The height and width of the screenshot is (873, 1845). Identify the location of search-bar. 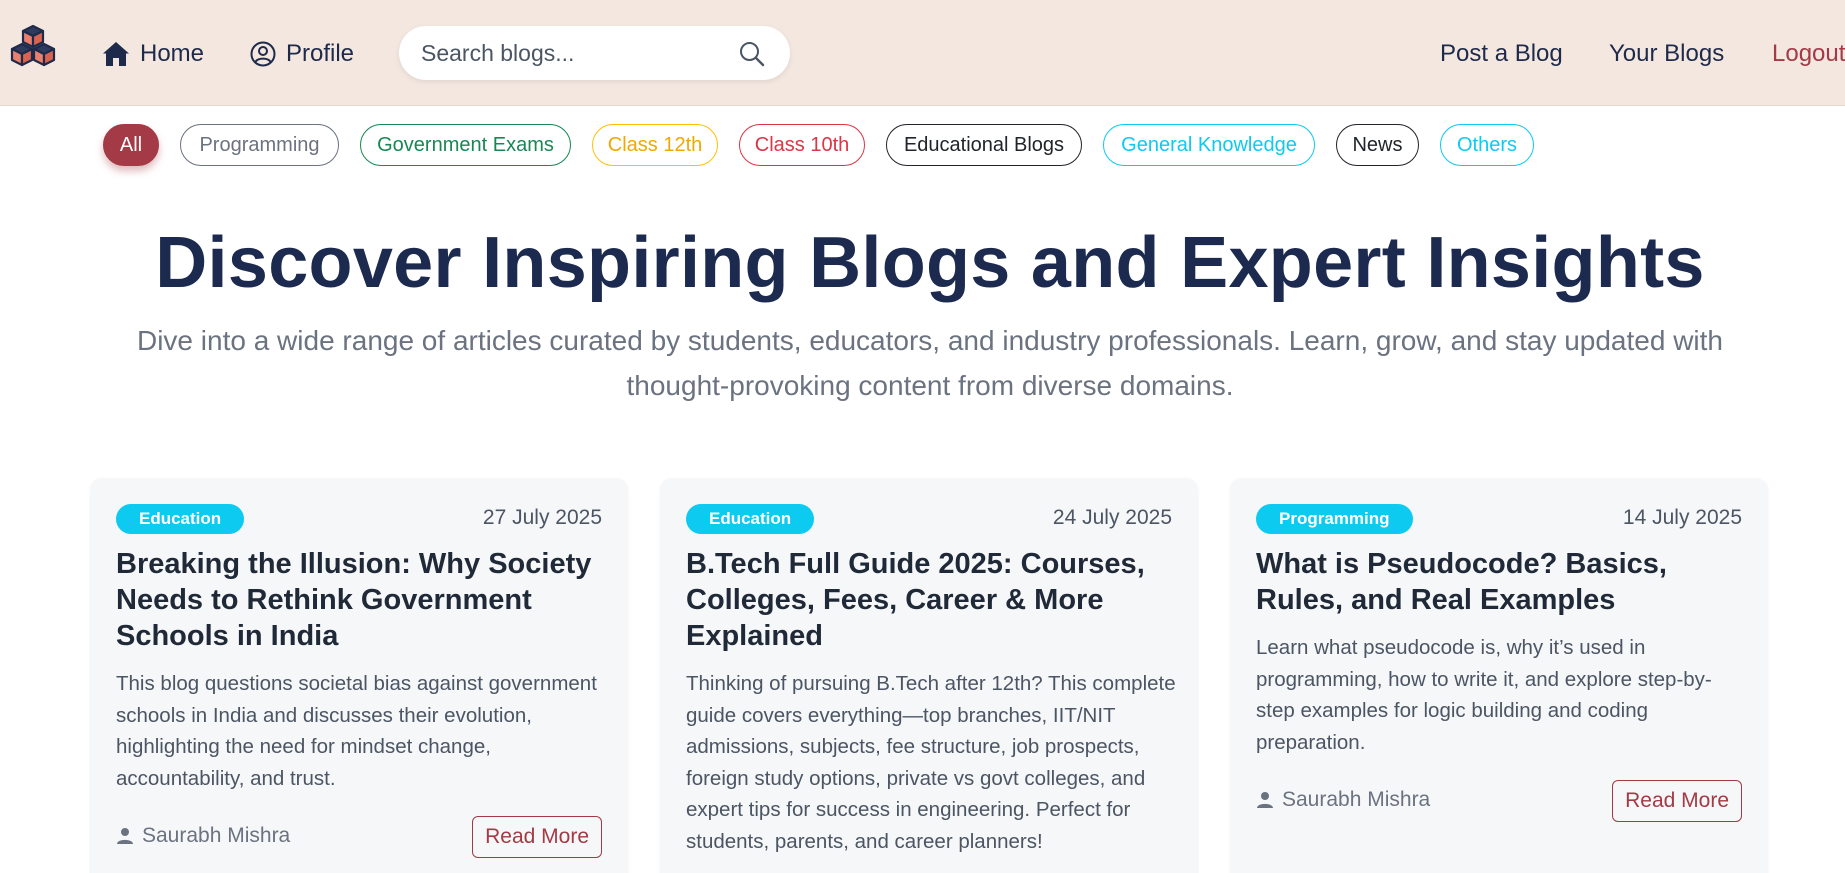
(594, 53).